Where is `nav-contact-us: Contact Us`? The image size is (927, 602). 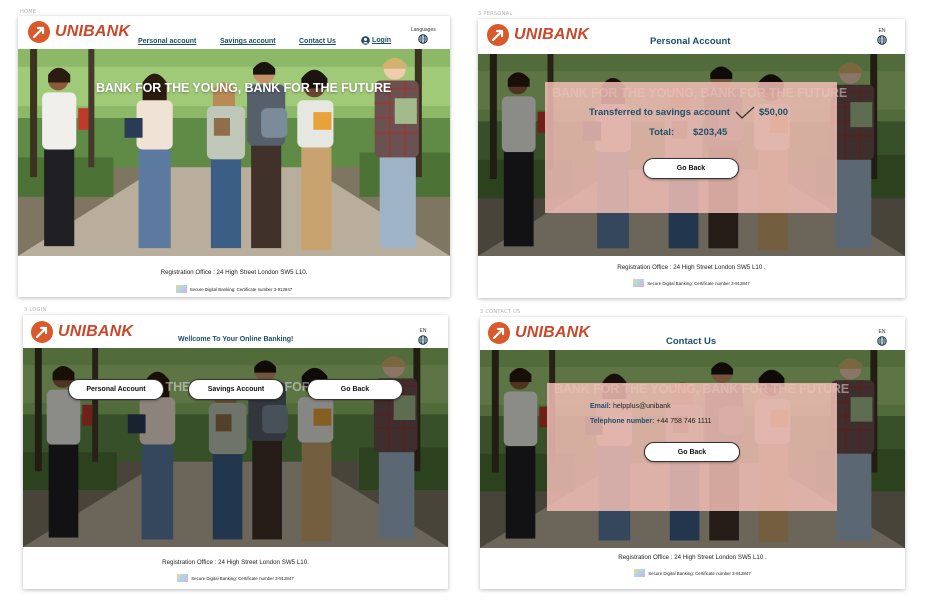 nav-contact-us: Contact Us is located at coordinates (317, 41).